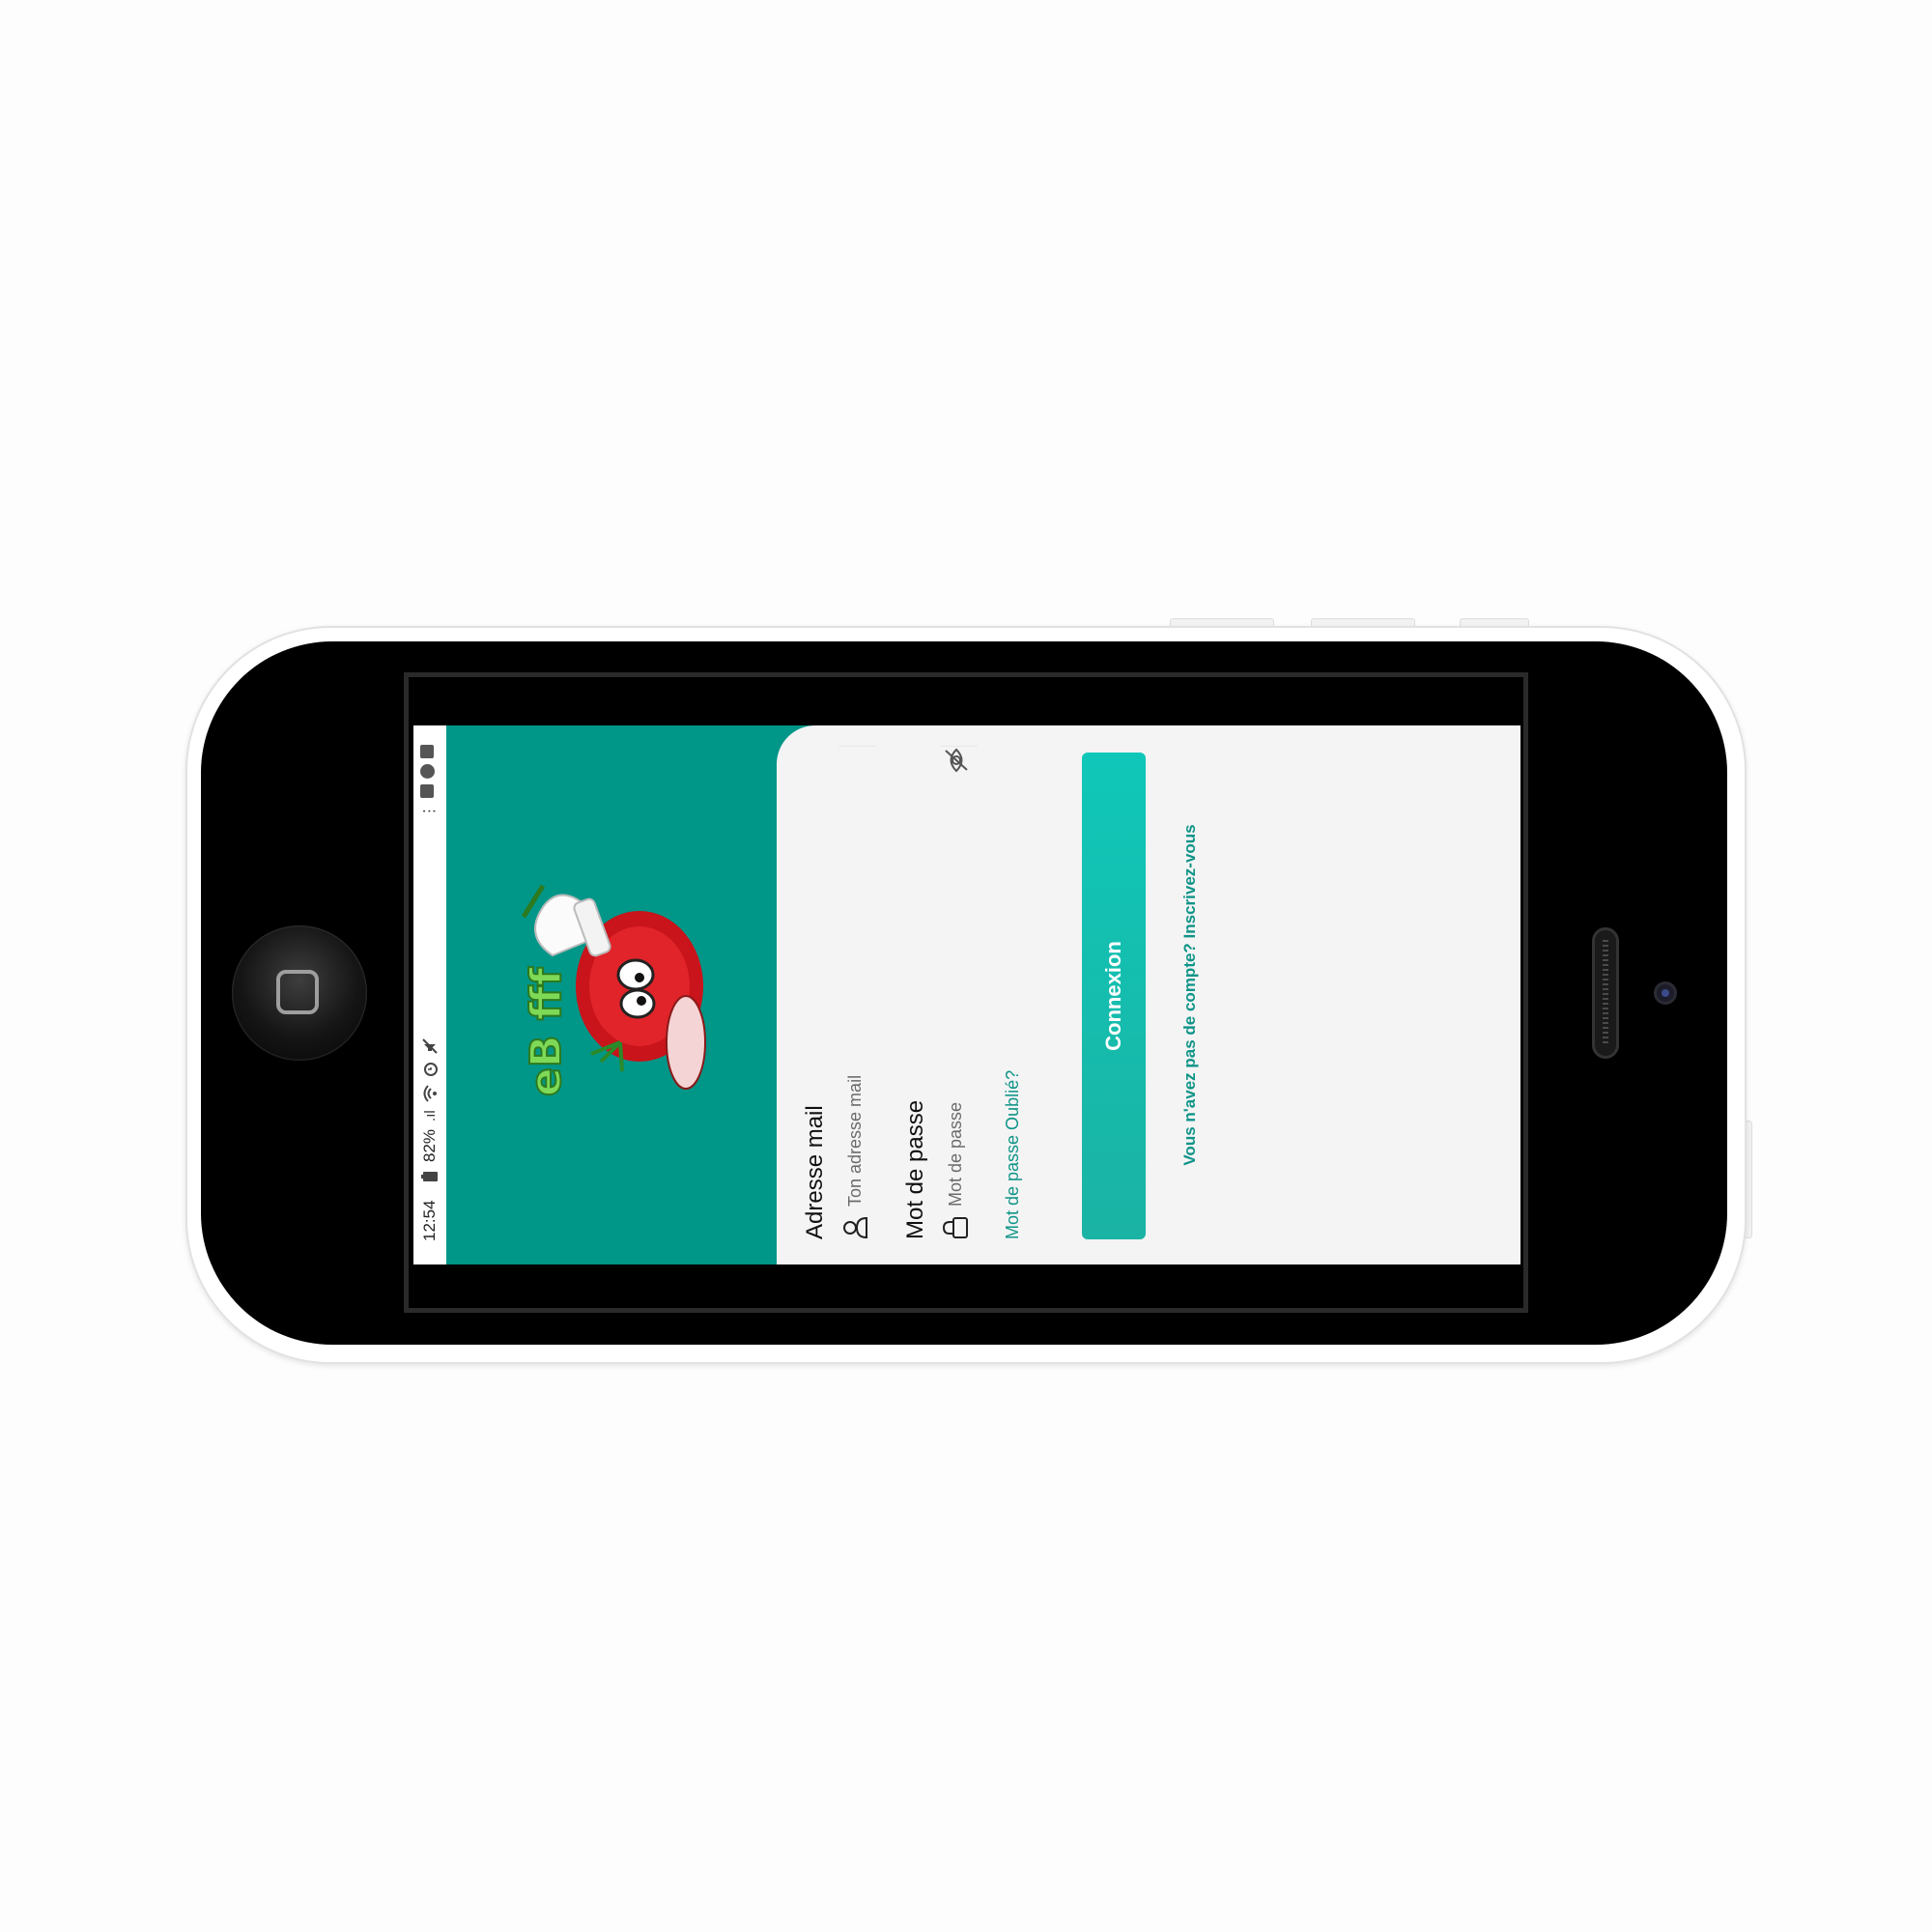 The image size is (1932, 1932). Describe the element at coordinates (430, 1116) in the screenshot. I see `signal-icon: .ıl` at that location.